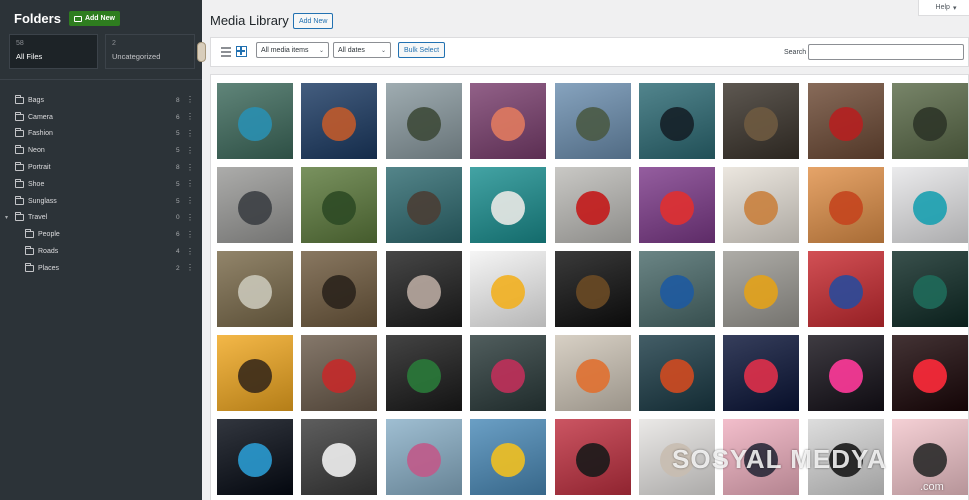 The width and height of the screenshot is (969, 500). What do you see at coordinates (292, 50) in the screenshot?
I see `media-type-filter: All media items ⌄` at bounding box center [292, 50].